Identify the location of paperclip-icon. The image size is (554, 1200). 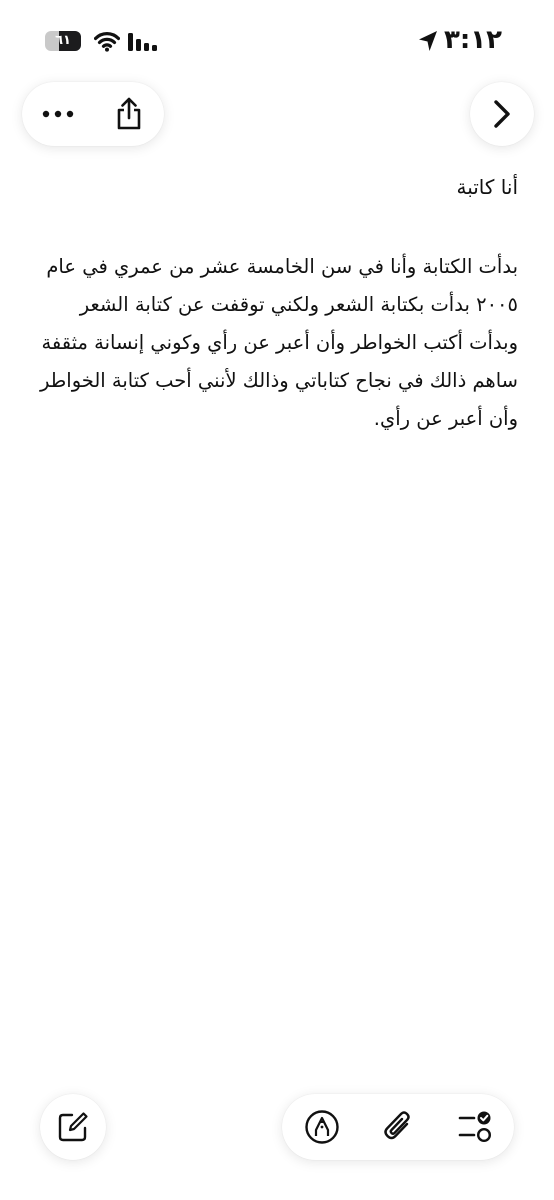
(397, 1125).